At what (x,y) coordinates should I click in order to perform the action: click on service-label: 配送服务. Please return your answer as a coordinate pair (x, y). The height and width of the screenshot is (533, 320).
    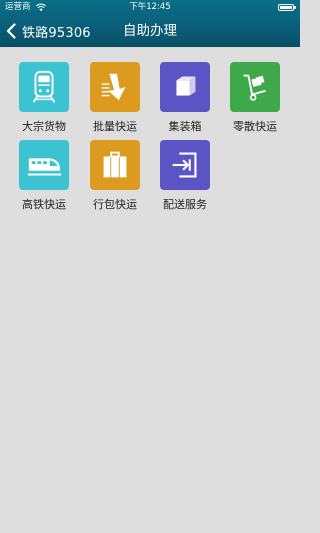
    Looking at the image, I should click on (185, 204).